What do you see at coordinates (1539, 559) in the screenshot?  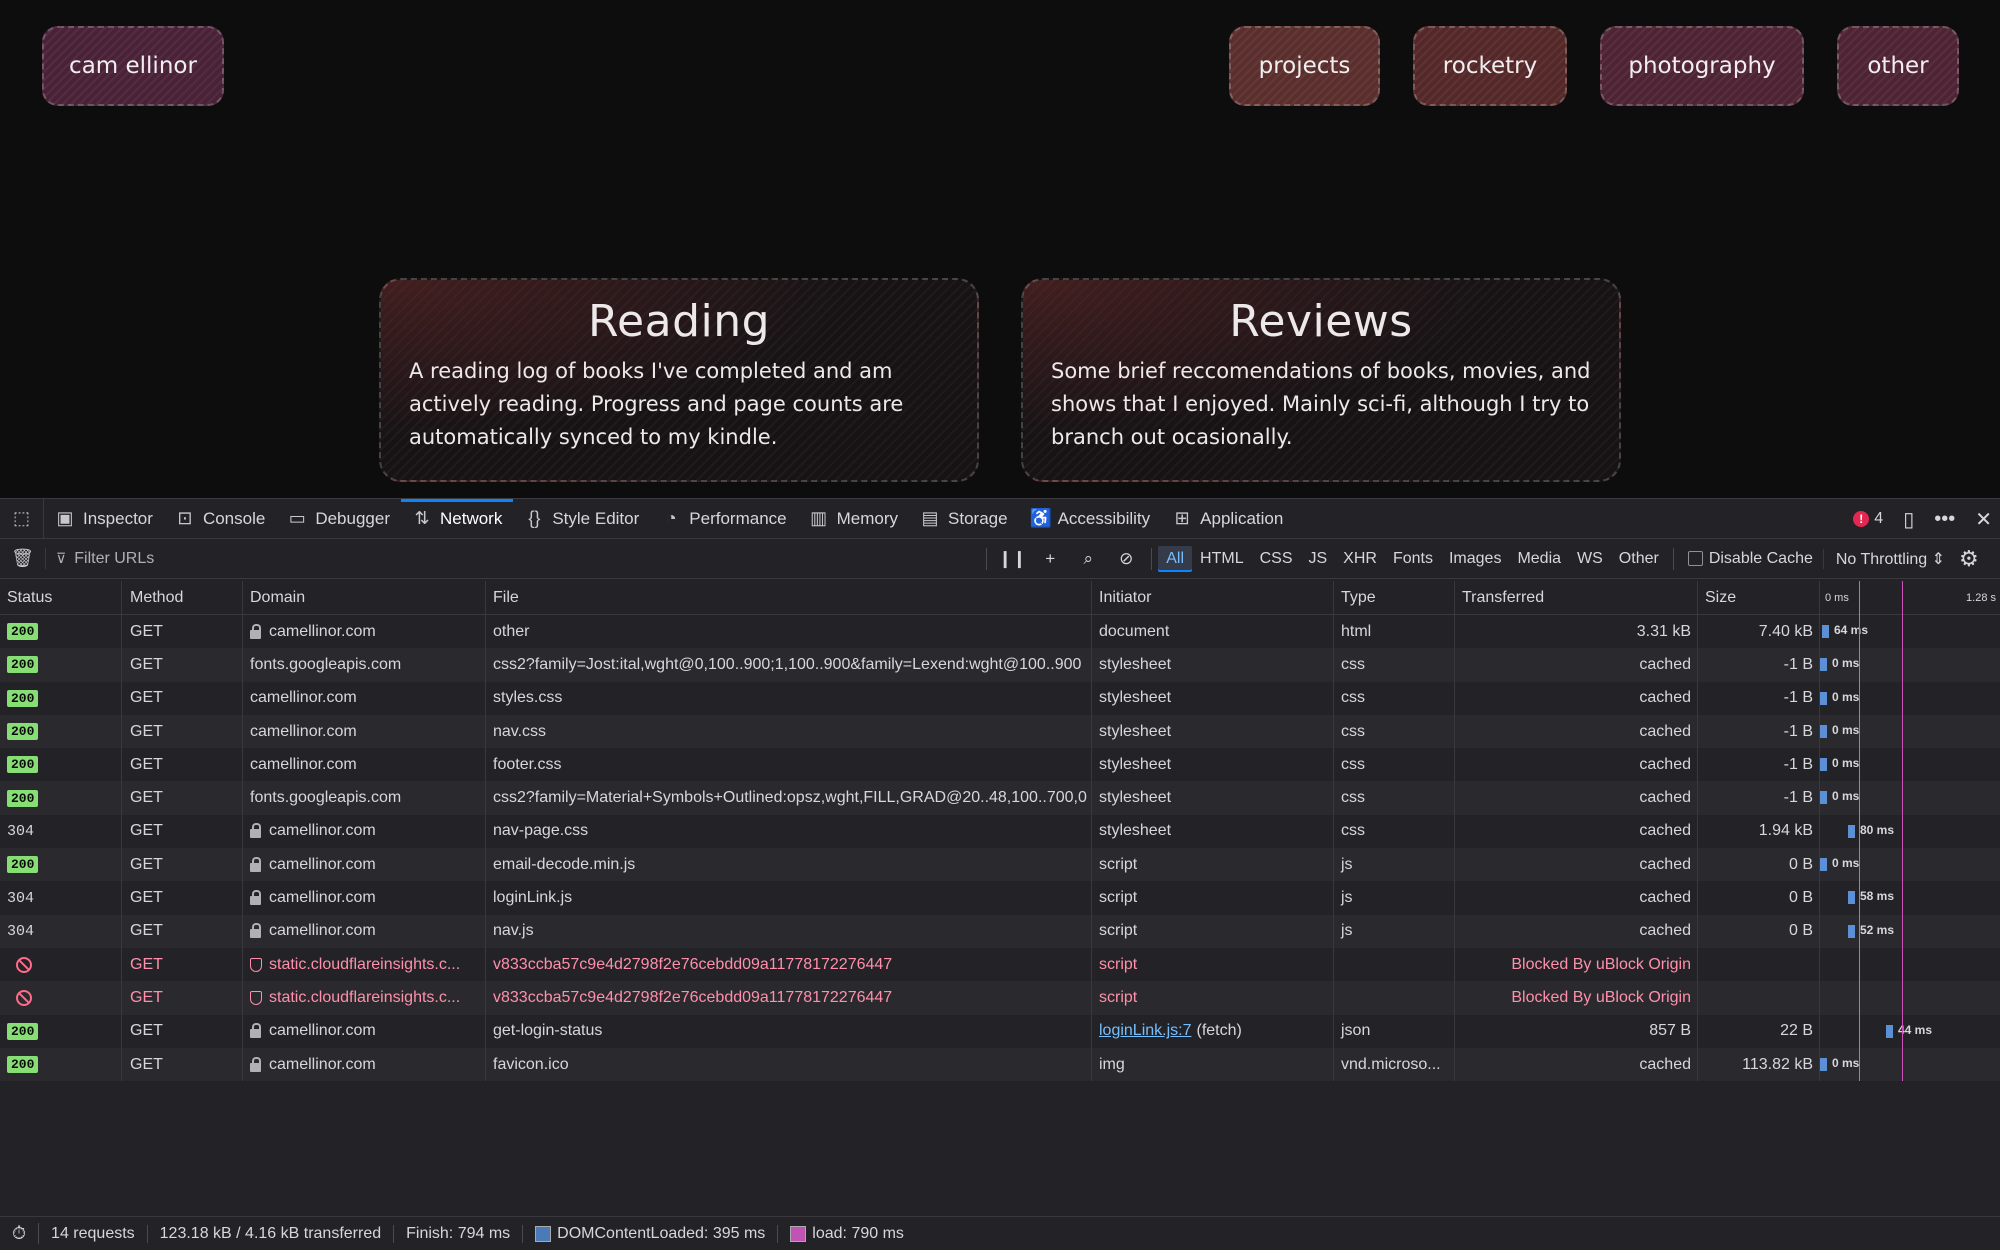 I see `filter-type-media: Media` at bounding box center [1539, 559].